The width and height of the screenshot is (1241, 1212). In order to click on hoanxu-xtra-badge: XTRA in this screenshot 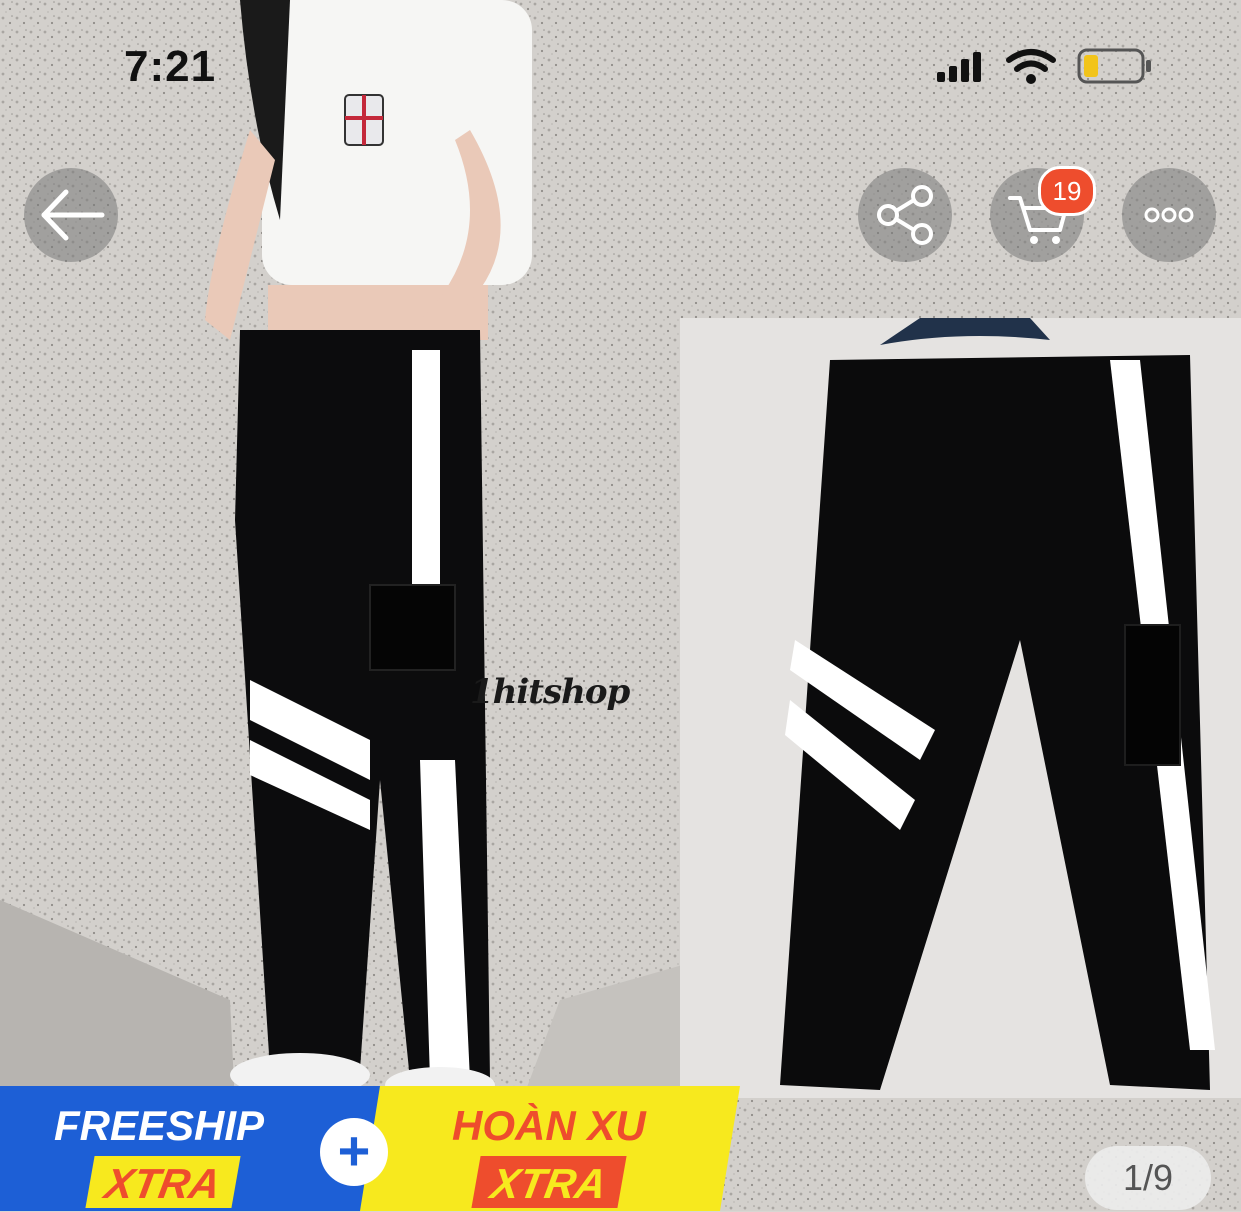, I will do `click(549, 1182)`.